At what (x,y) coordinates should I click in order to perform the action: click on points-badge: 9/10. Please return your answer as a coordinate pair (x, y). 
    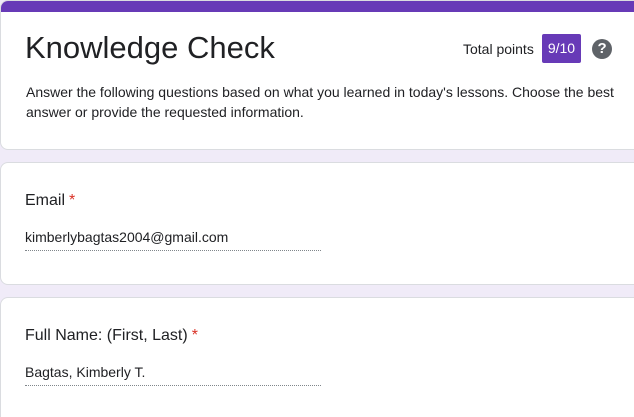
    Looking at the image, I should click on (561, 48).